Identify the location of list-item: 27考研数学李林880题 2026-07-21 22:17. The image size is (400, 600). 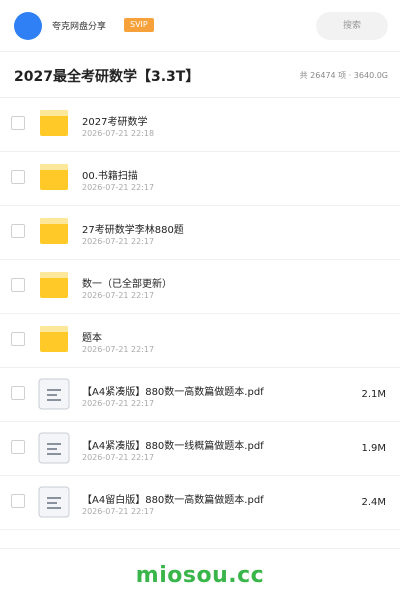
(200, 233).